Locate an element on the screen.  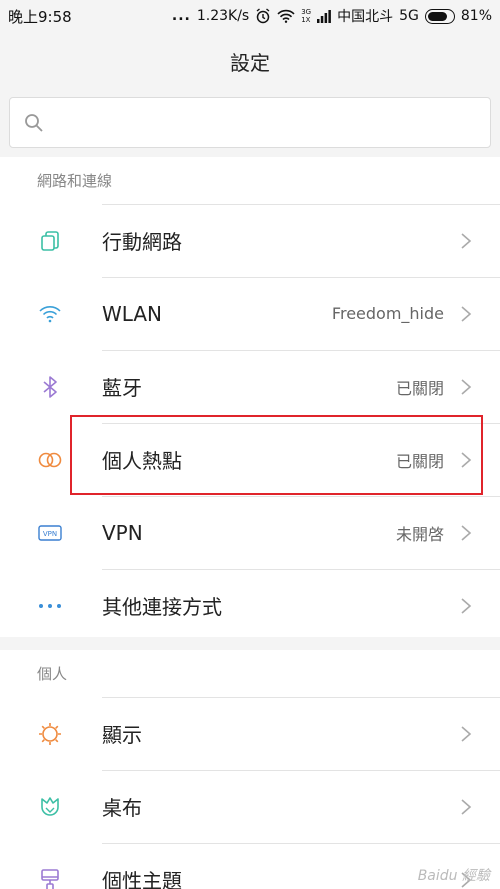
search-box is located at coordinates (250, 122).